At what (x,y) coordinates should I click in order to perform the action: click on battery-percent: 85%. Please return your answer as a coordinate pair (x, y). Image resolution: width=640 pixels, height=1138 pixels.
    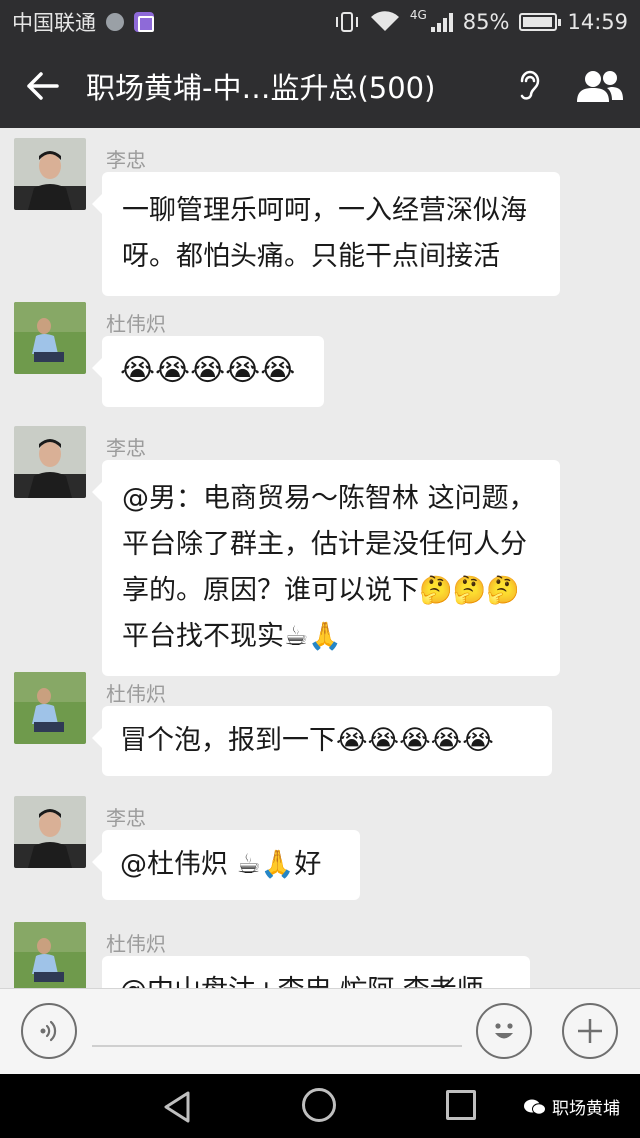
    Looking at the image, I should click on (486, 22).